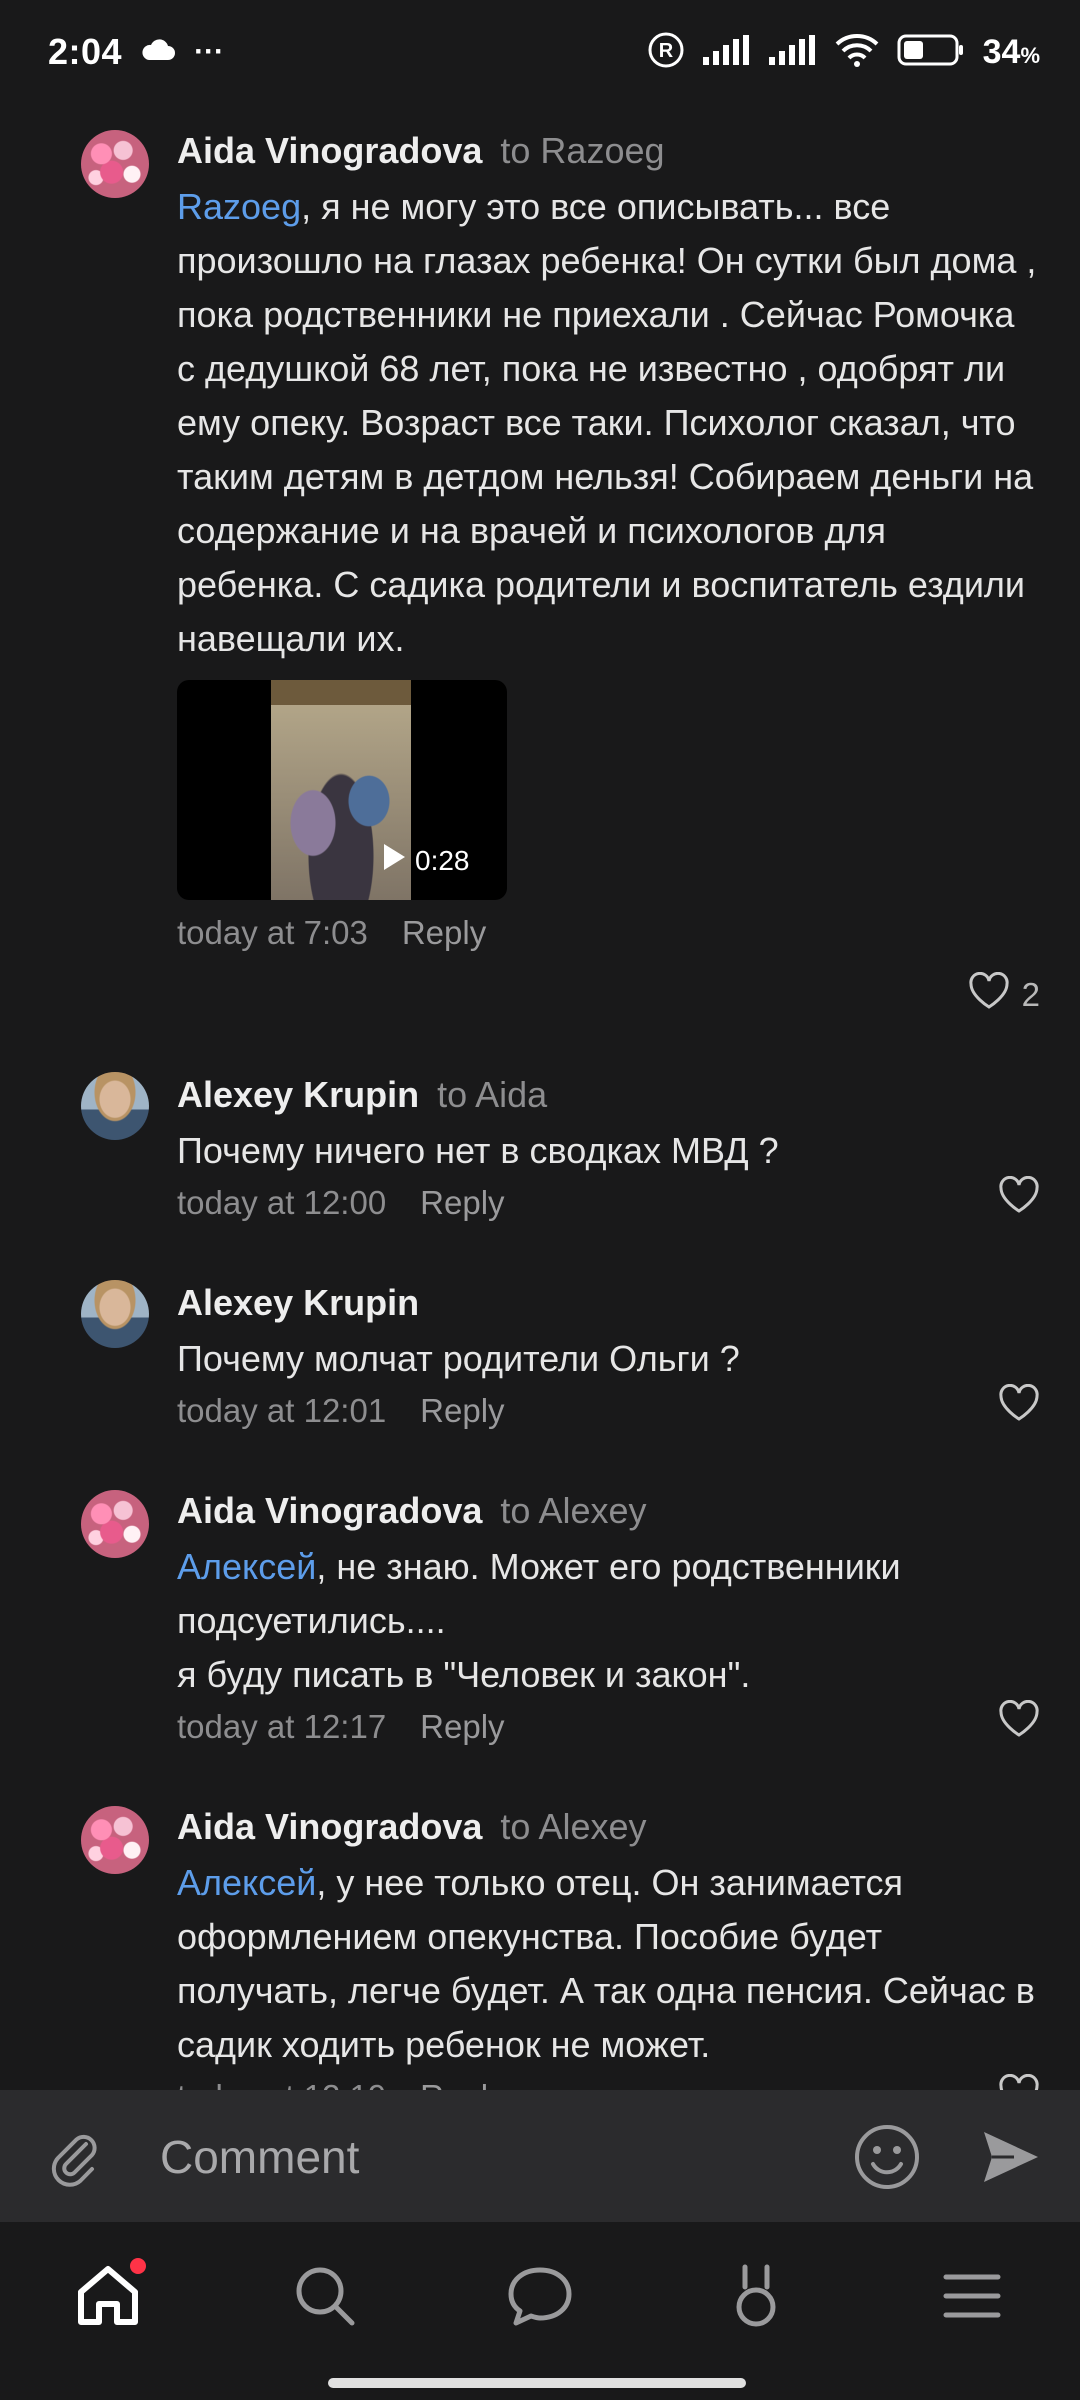 This screenshot has height=2400, width=1080. What do you see at coordinates (239, 206) in the screenshot?
I see `mention-link: Razoeg` at bounding box center [239, 206].